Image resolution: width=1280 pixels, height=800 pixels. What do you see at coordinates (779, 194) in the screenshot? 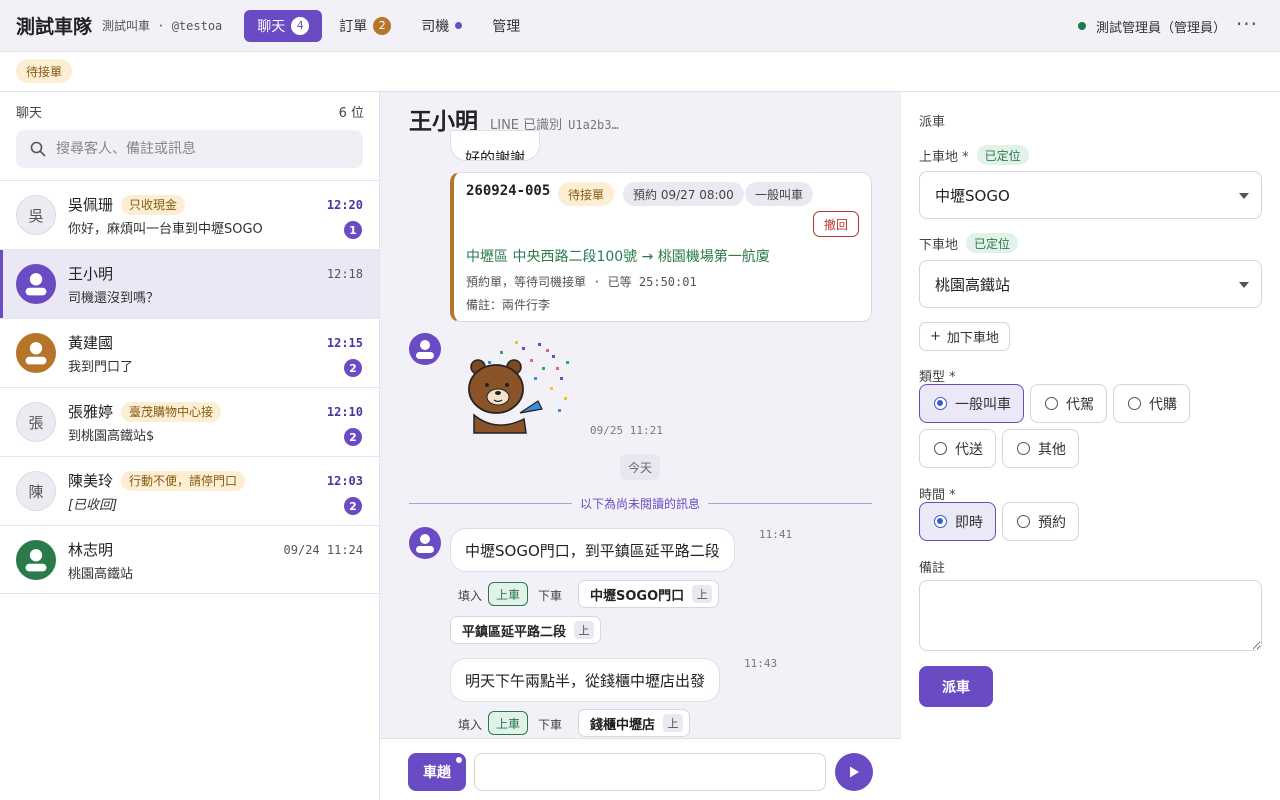
I see `order-type-badge: 一般叫車` at bounding box center [779, 194].